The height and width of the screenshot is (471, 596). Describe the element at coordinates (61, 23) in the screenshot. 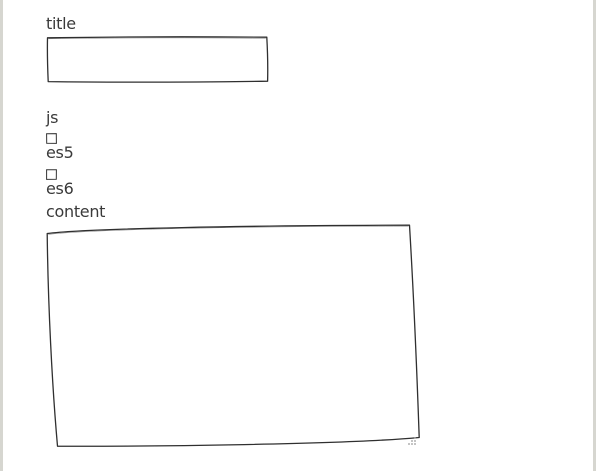

I see `title-label: title` at that location.